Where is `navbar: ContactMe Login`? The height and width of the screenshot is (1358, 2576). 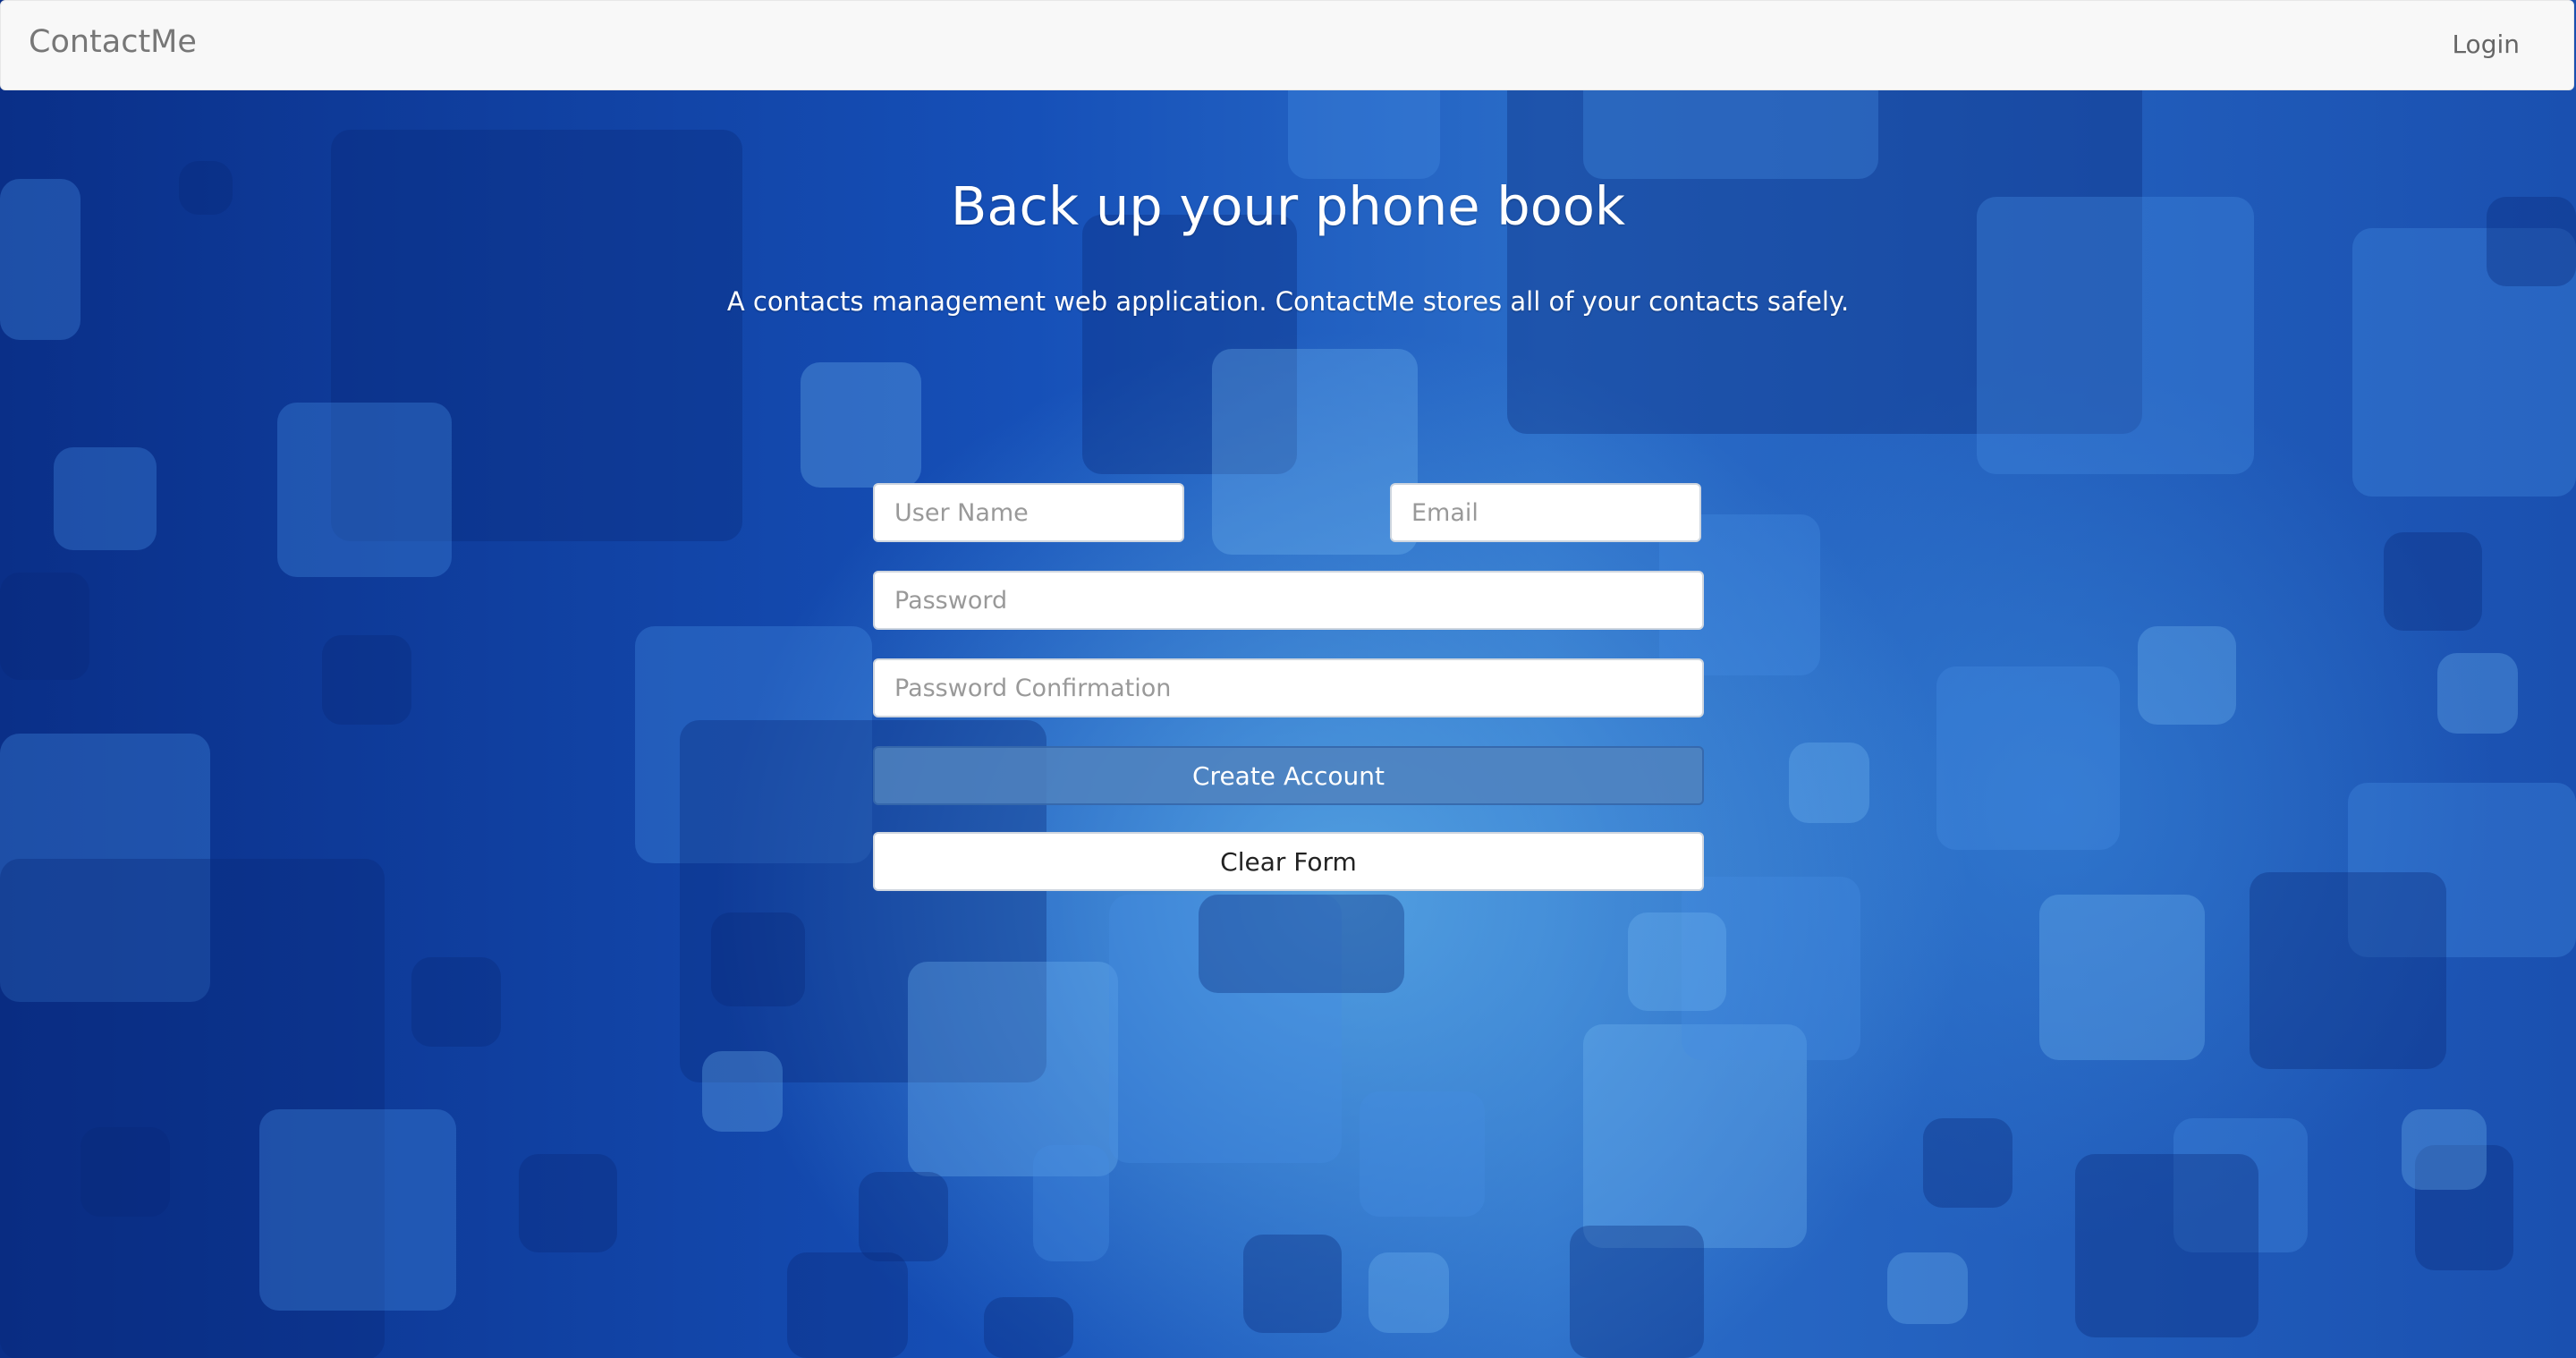 navbar: ContactMe Login is located at coordinates (1287, 45).